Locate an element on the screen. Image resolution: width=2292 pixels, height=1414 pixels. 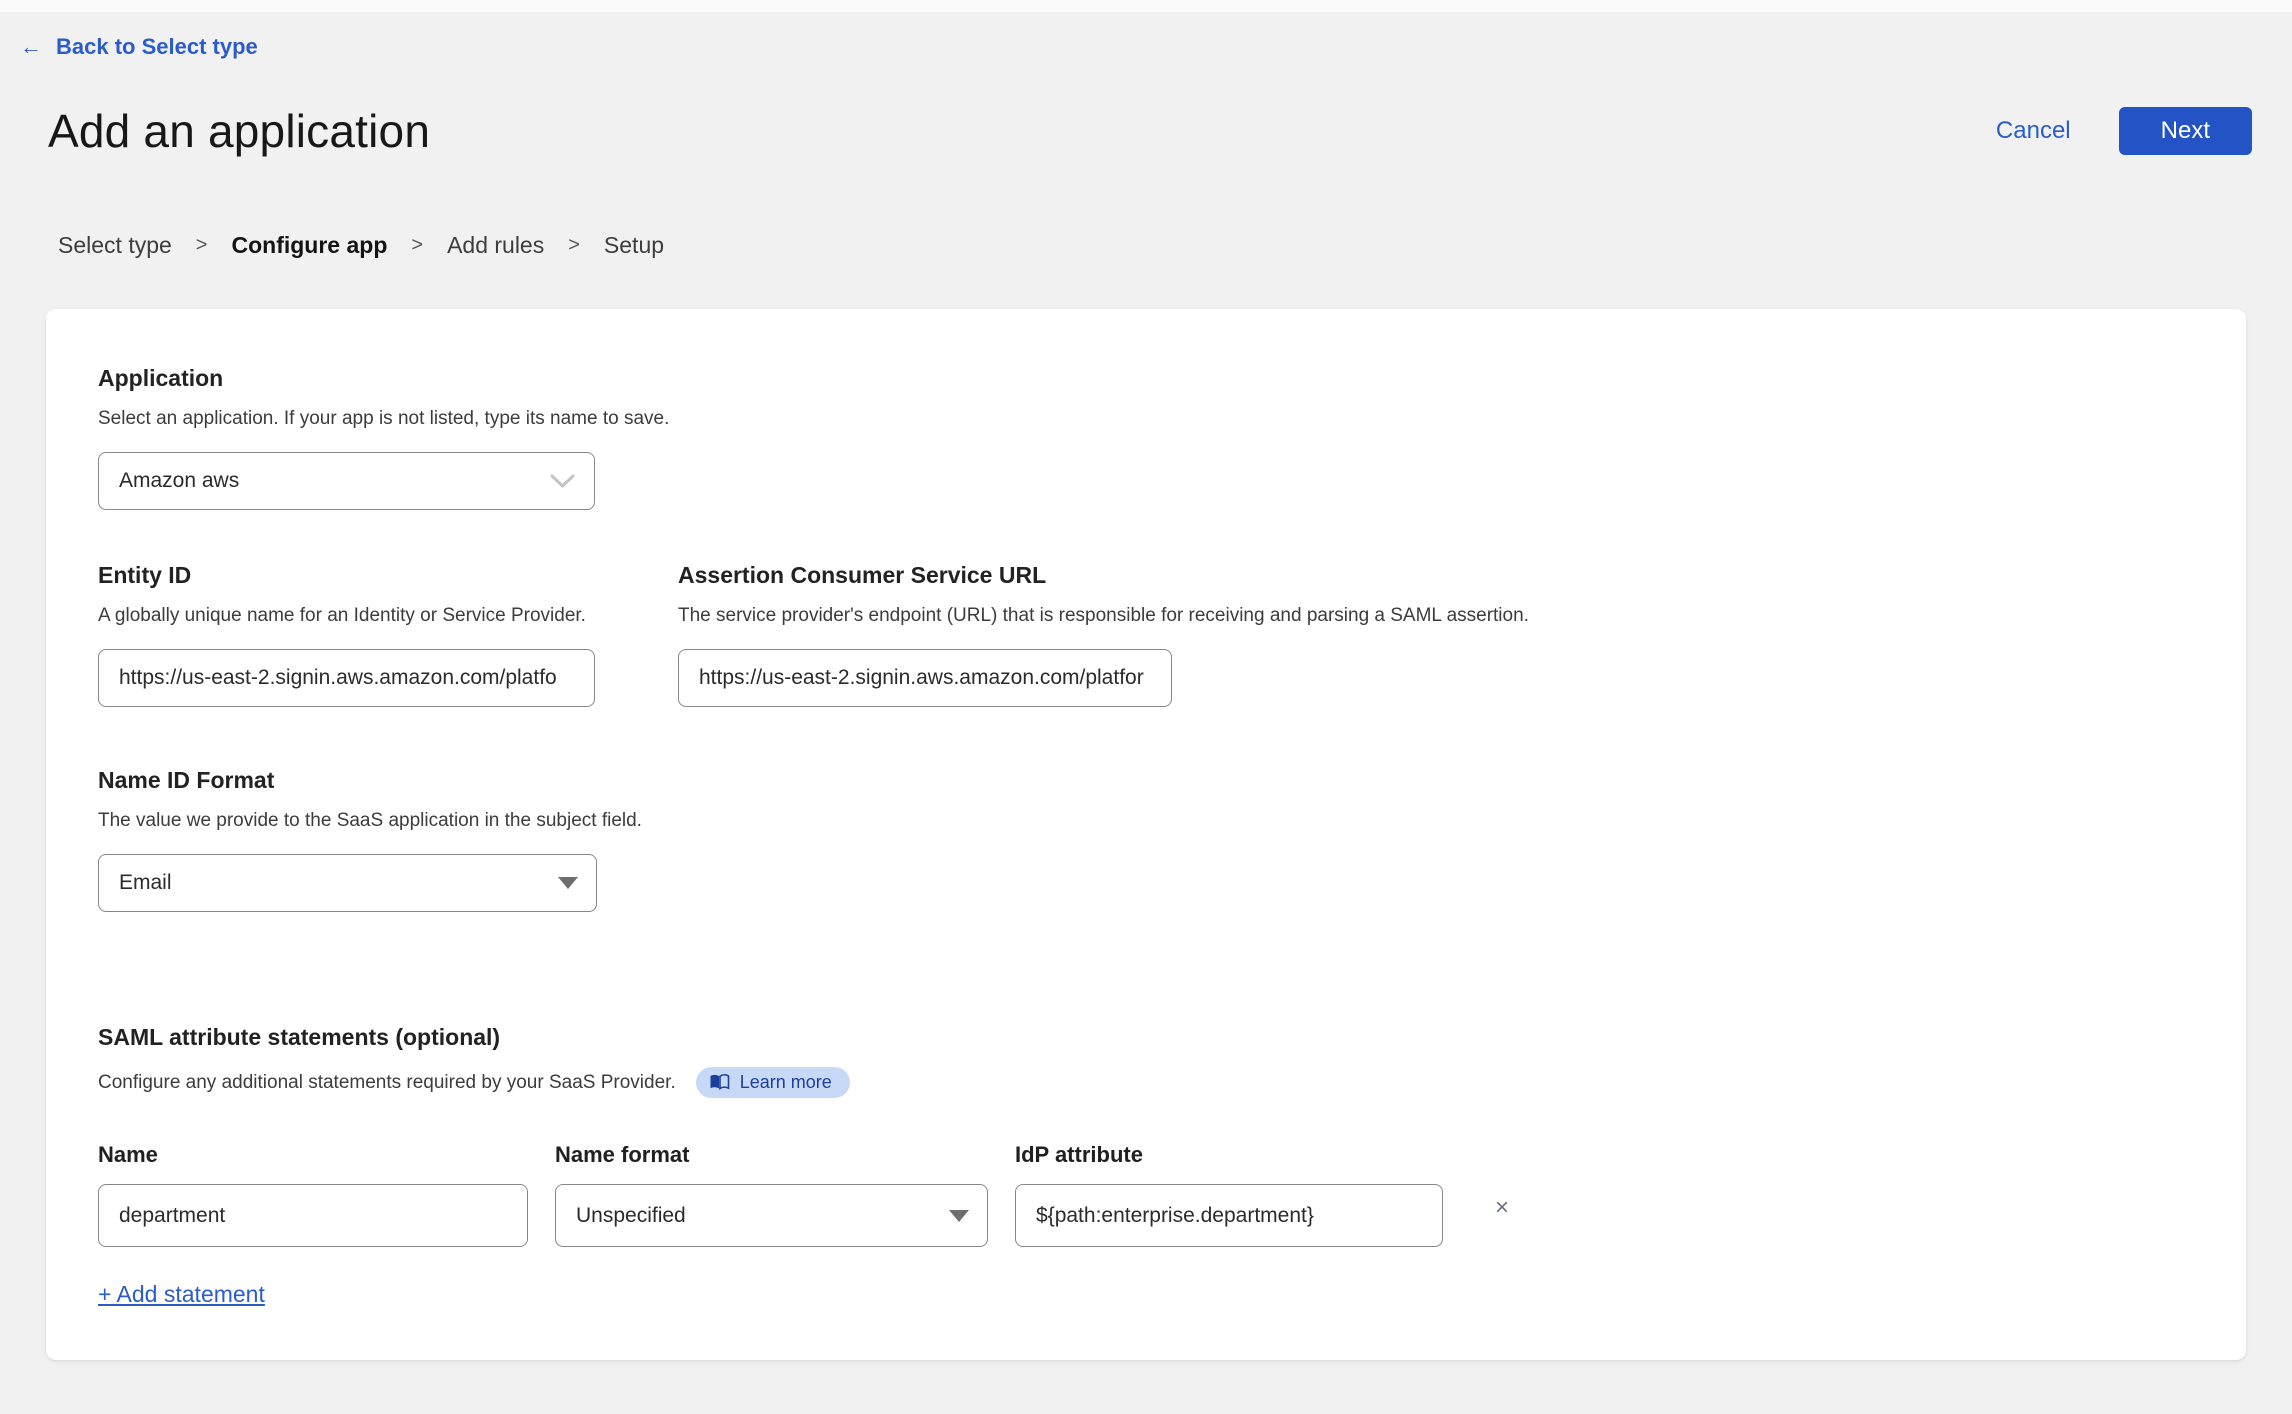
breadcrumb-select-type: Select type is located at coordinates (115, 245).